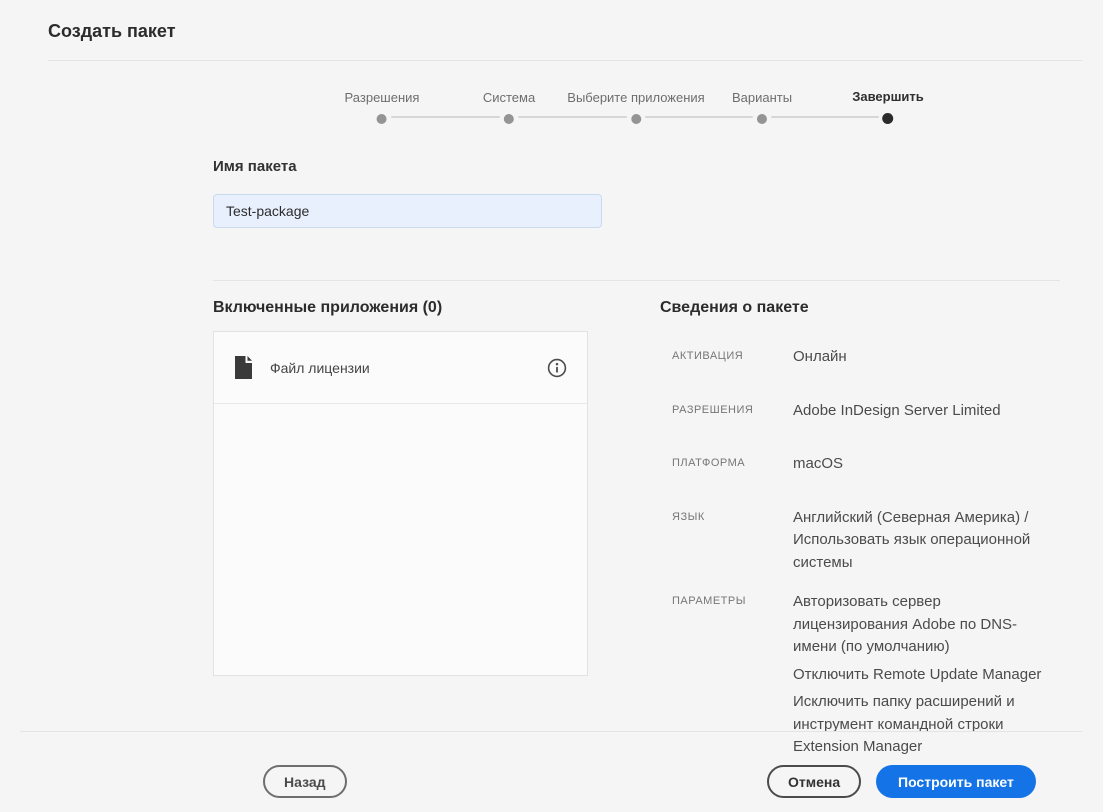  I want to click on step-finish: Завершить, so click(888, 106).